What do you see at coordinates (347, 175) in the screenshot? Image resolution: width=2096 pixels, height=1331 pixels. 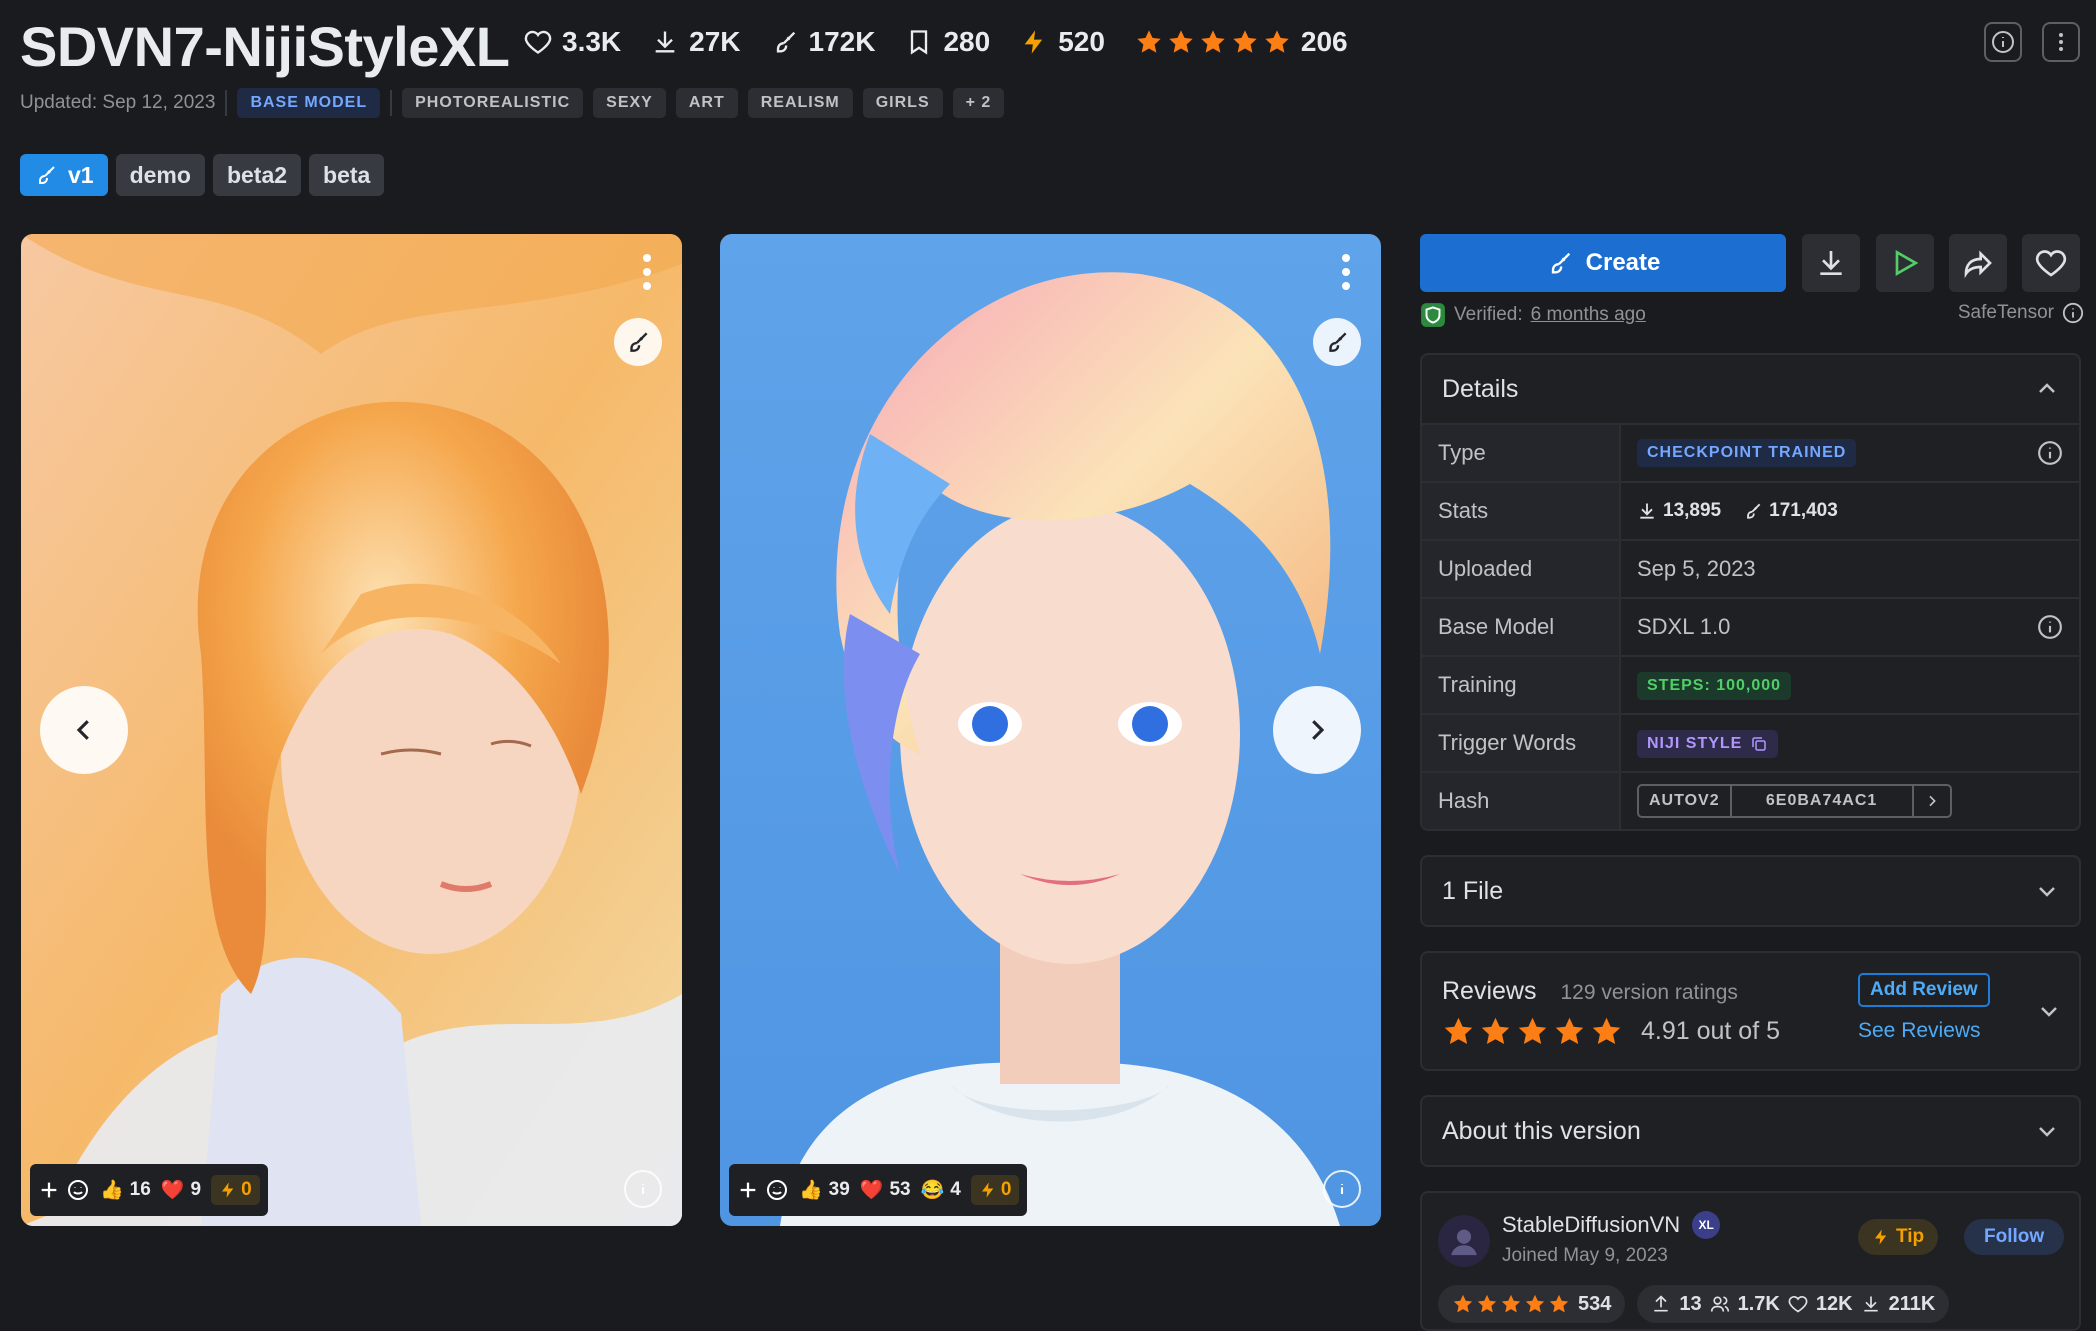 I see `version-tab-beta: beta` at bounding box center [347, 175].